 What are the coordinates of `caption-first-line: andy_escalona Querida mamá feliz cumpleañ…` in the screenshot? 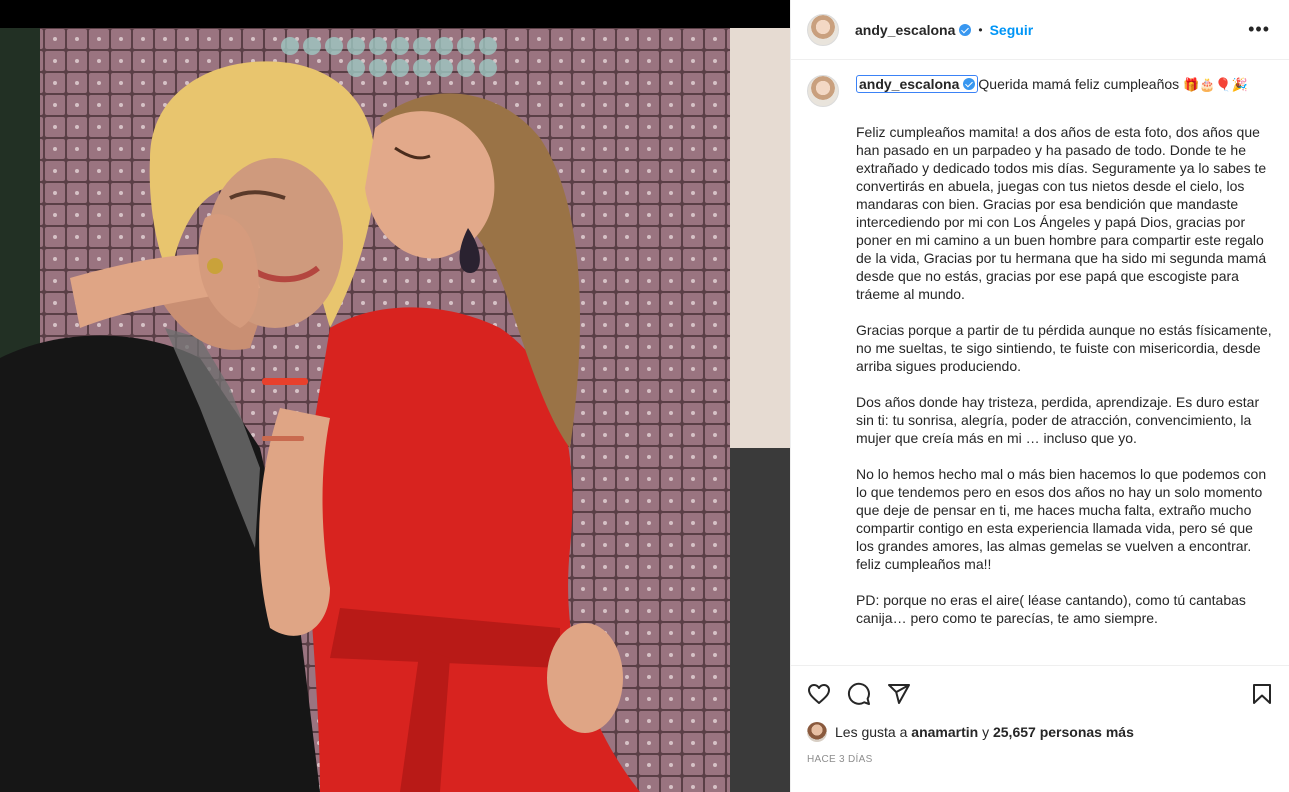 It's located at (1052, 84).